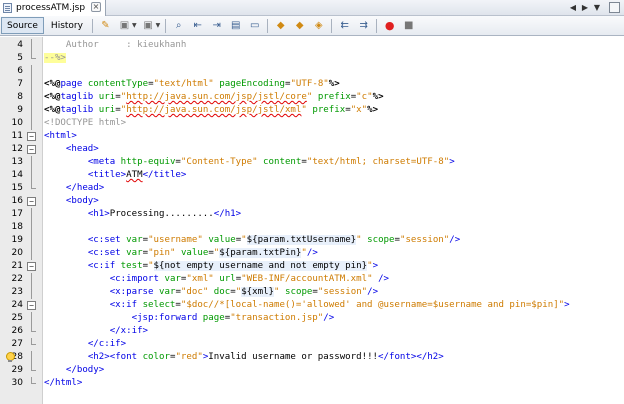  What do you see at coordinates (282, 162) in the screenshot?
I see `code-token: content` at bounding box center [282, 162].